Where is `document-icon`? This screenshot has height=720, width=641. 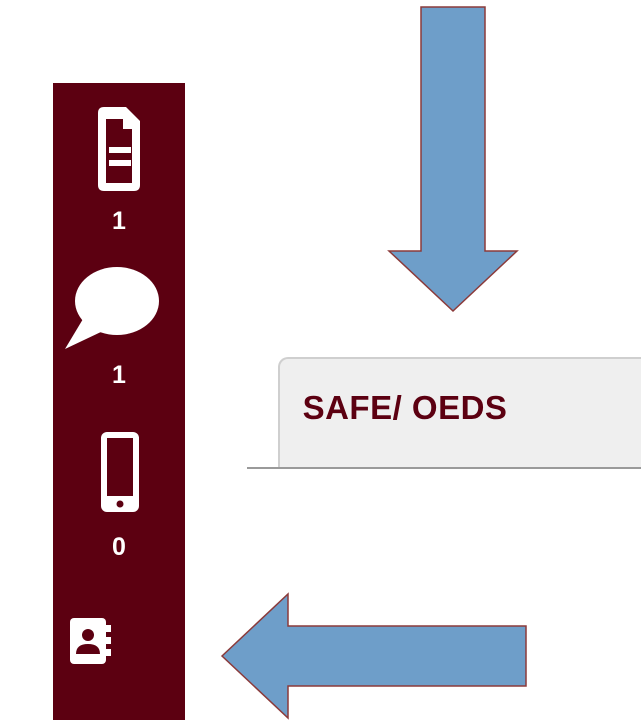 document-icon is located at coordinates (119, 149).